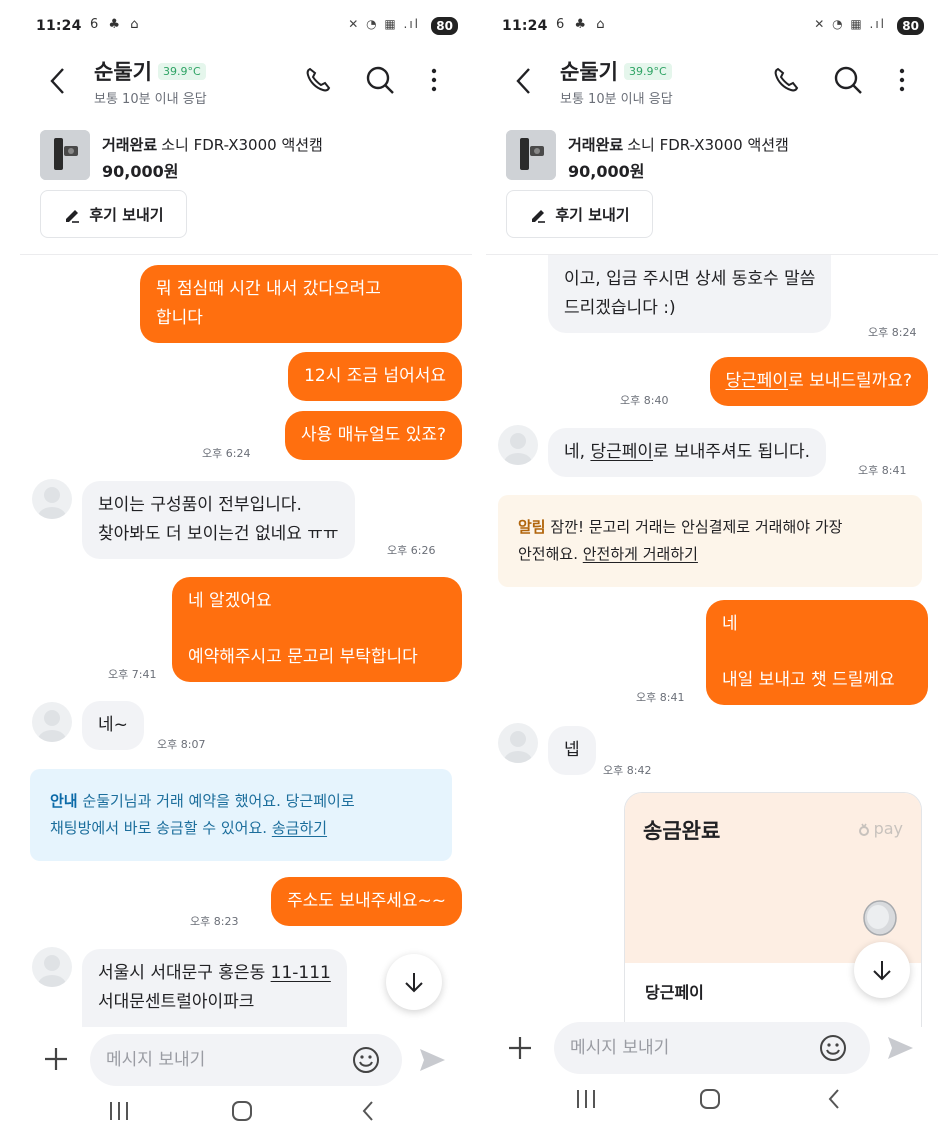  Describe the element at coordinates (317, 629) in the screenshot. I see `message-bubble-outgoing: 네 알겠어요 예약해주시고 문고리 부탁합니다` at that location.